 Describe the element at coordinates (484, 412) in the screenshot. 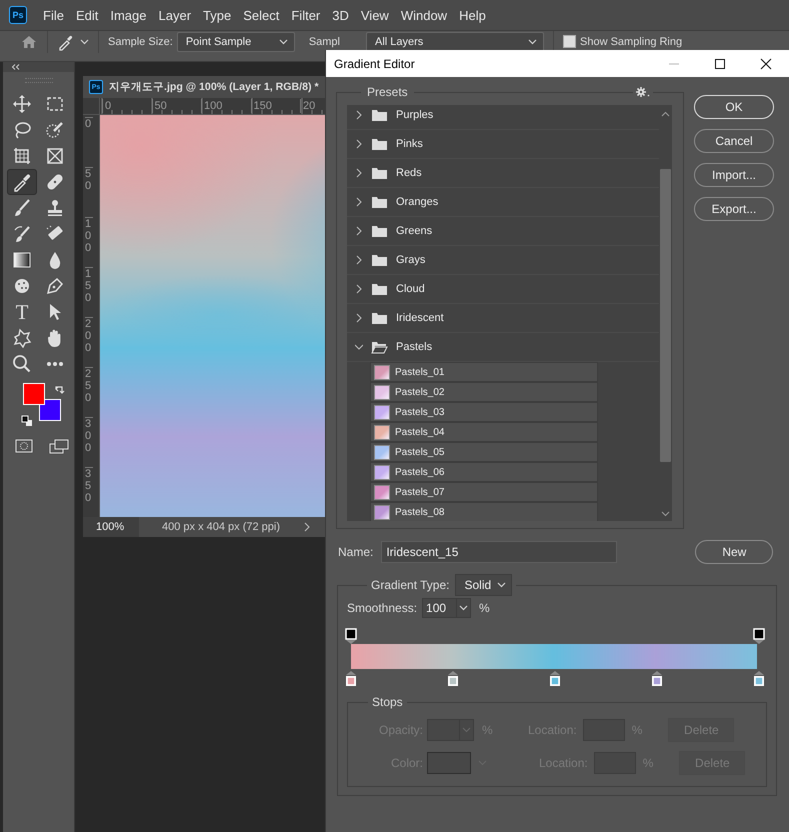

I see `preset-item: Pastels_03` at that location.